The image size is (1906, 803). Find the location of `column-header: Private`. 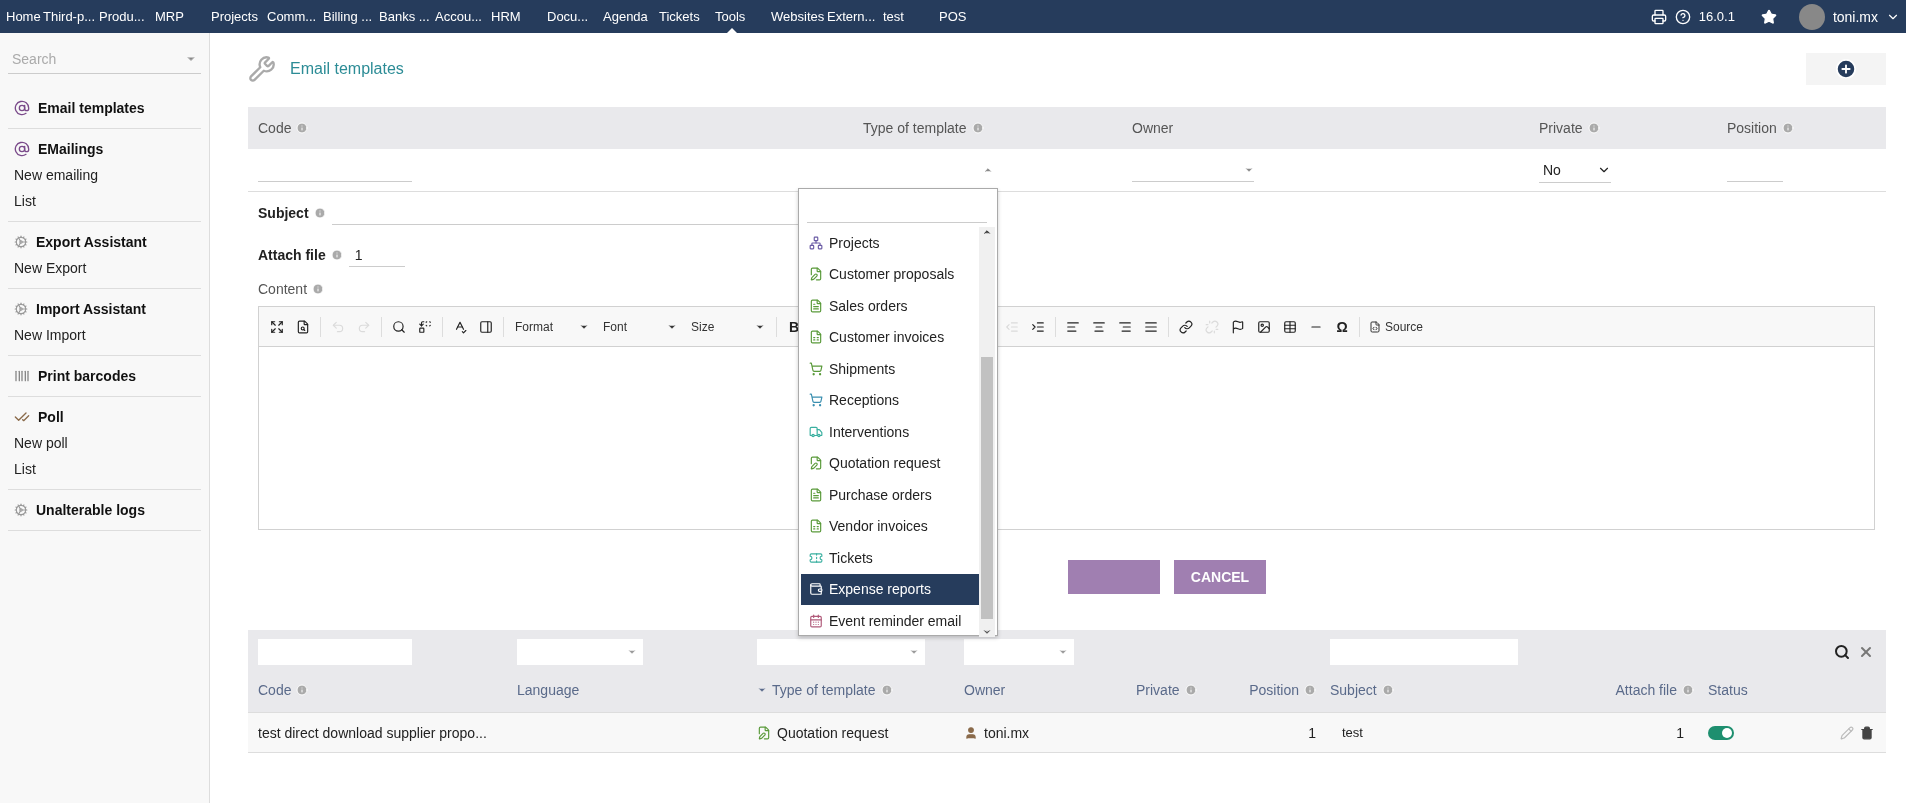

column-header: Private is located at coordinates (1186, 690).